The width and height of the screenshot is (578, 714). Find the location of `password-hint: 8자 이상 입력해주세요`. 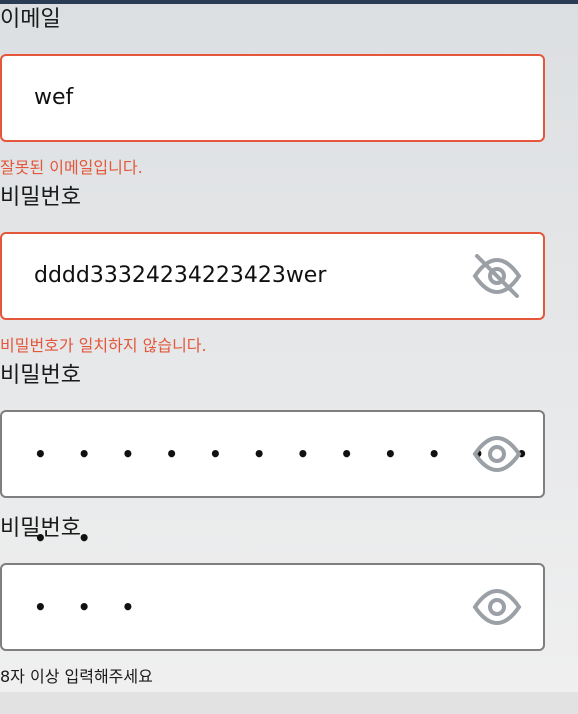

password-hint: 8자 이상 입력해주세요 is located at coordinates (76, 676).